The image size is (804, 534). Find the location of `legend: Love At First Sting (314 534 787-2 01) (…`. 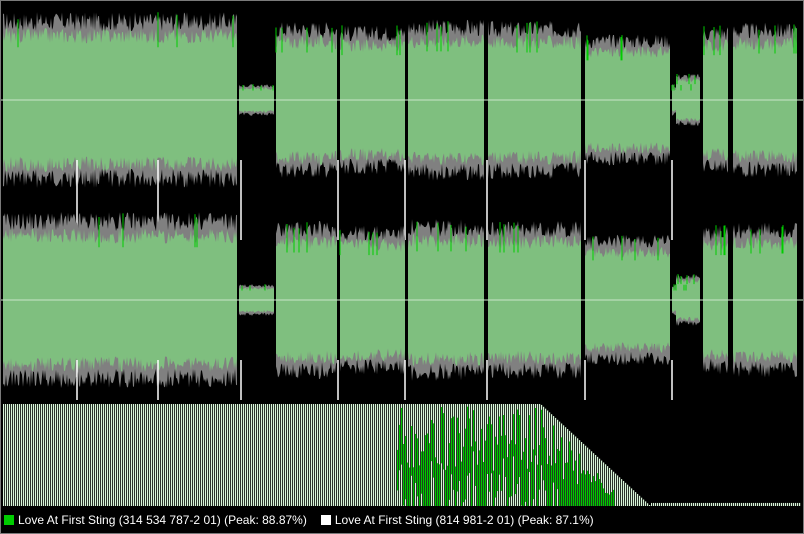

legend: Love At First Sting (314 534 787-2 01) (… is located at coordinates (402, 520).